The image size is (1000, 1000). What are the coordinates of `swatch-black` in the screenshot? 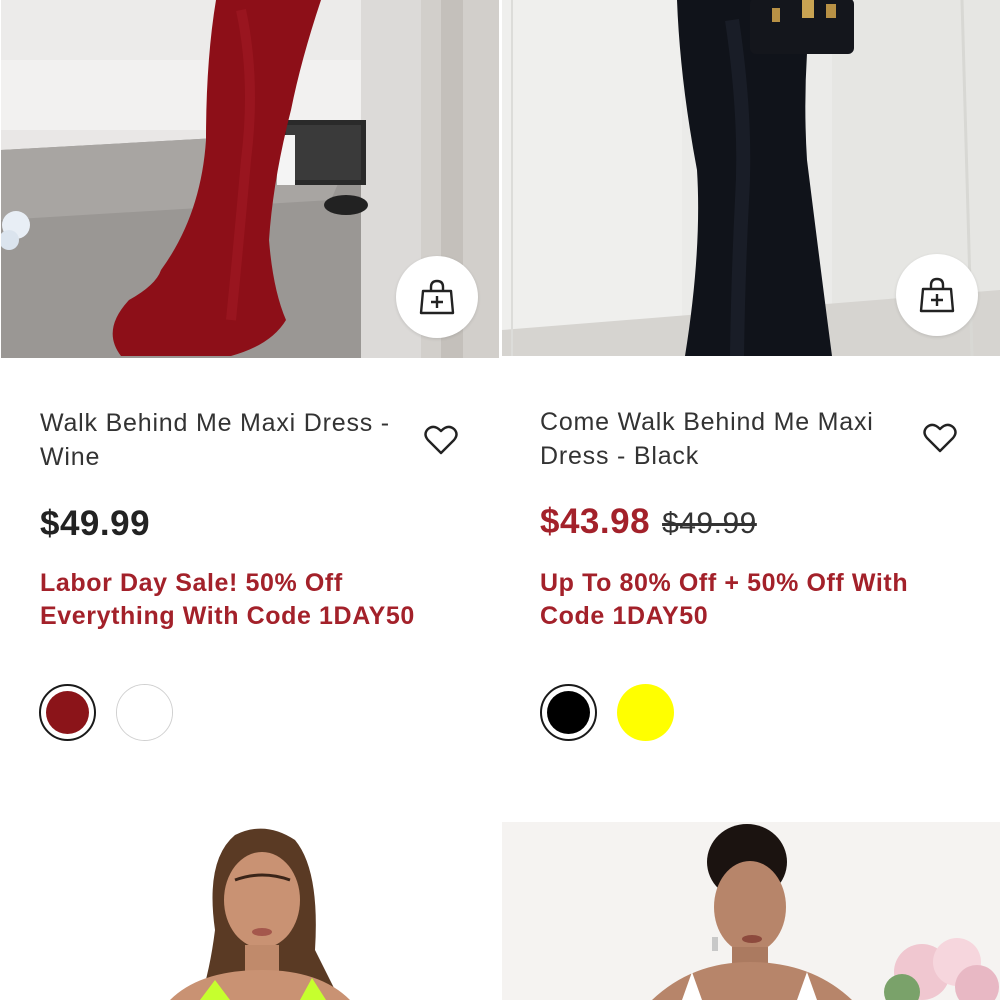 It's located at (568, 712).